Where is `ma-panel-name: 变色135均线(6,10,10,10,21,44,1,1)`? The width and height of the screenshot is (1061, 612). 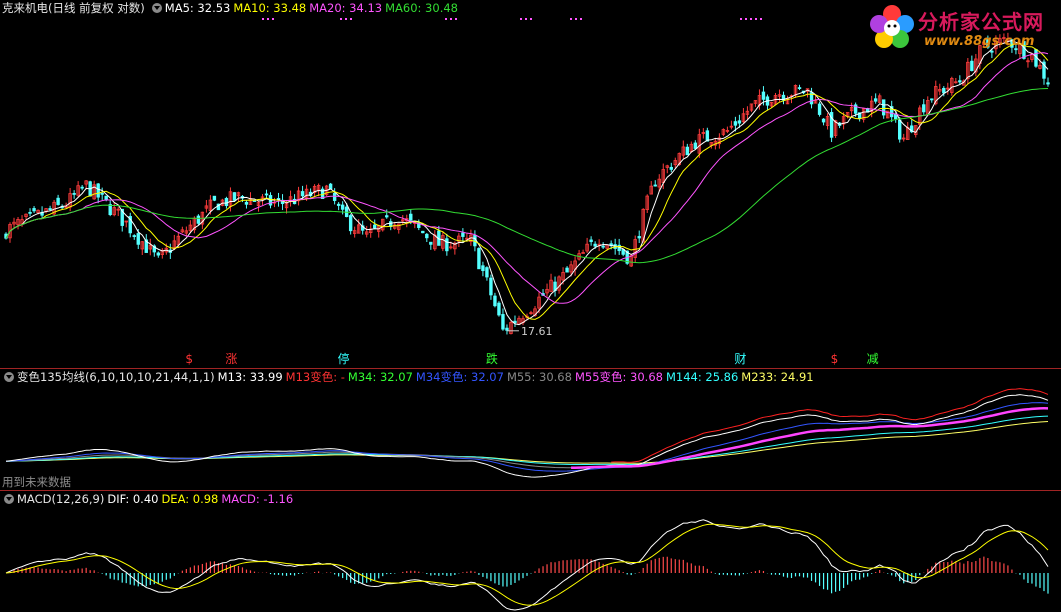 ma-panel-name: 变色135均线(6,10,10,10,21,44,1,1) is located at coordinates (116, 377).